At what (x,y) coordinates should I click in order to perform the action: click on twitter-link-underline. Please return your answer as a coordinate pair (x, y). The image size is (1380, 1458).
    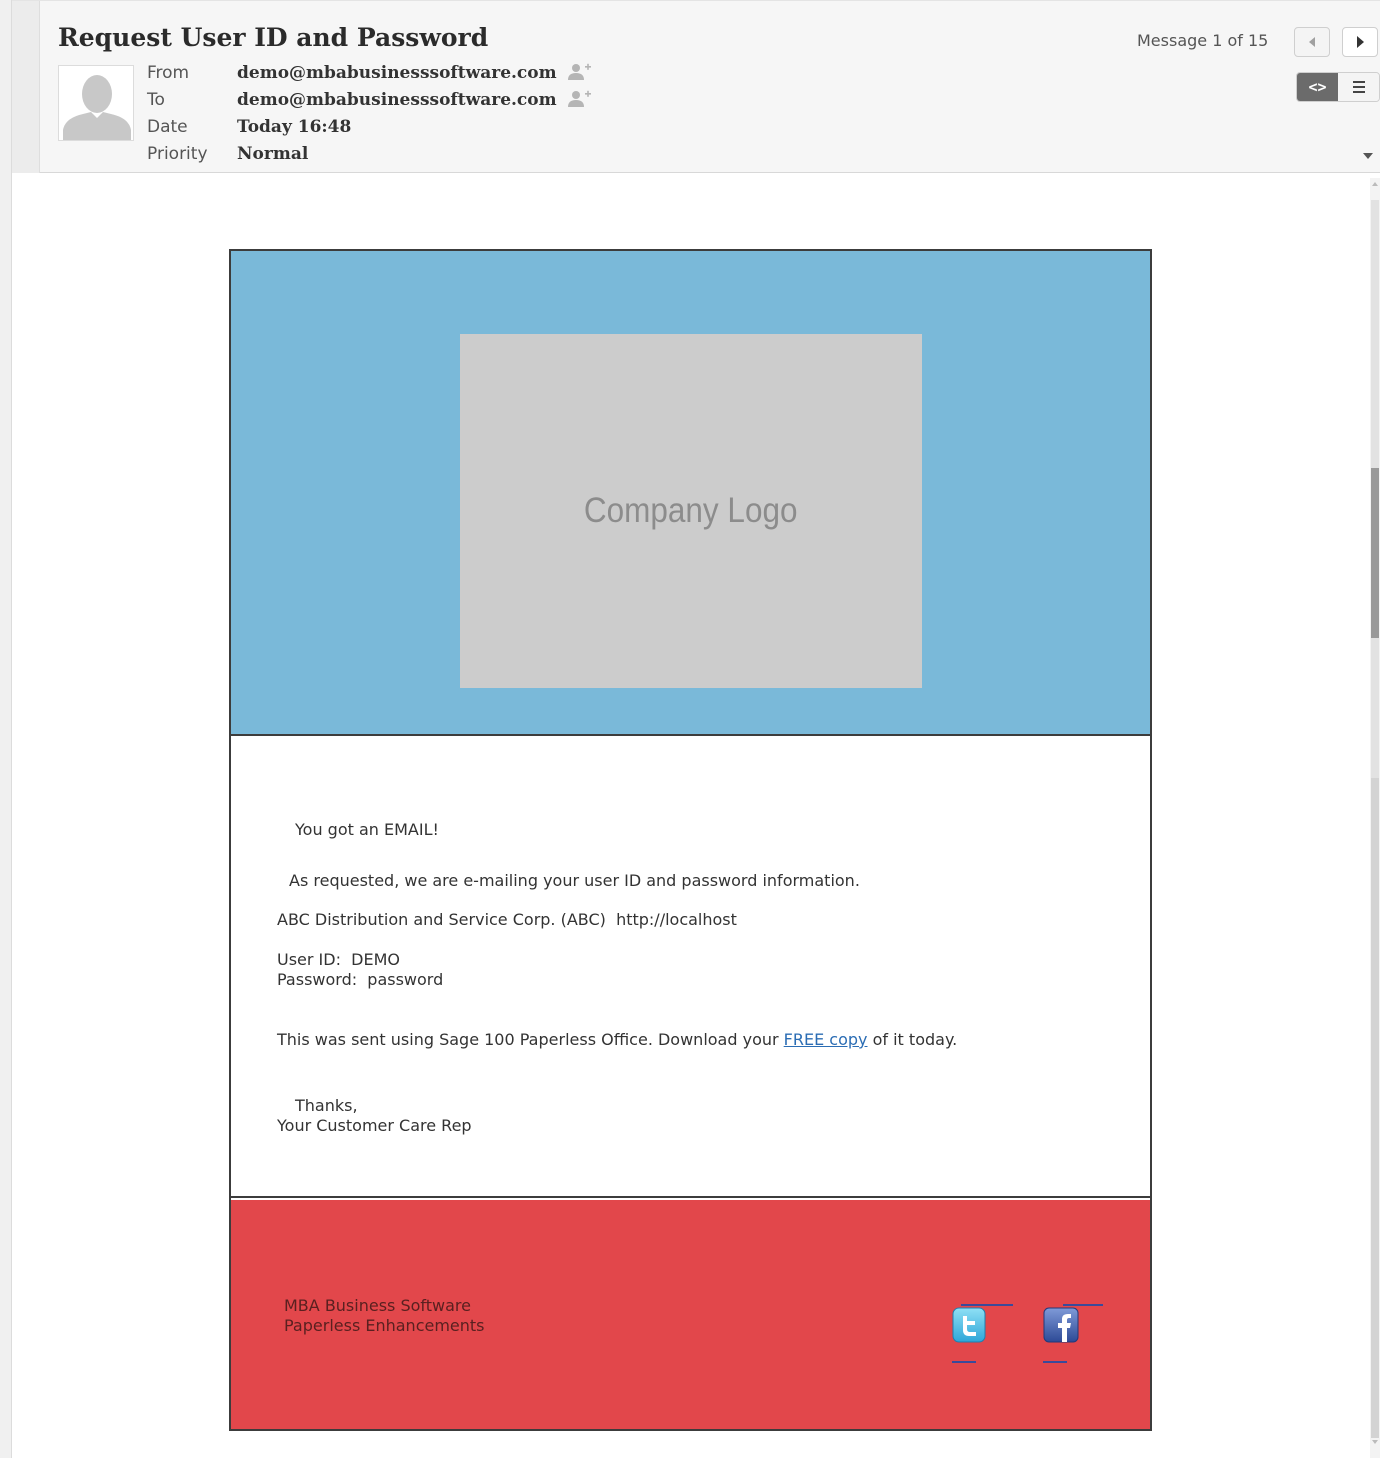
    Looking at the image, I should click on (964, 1362).